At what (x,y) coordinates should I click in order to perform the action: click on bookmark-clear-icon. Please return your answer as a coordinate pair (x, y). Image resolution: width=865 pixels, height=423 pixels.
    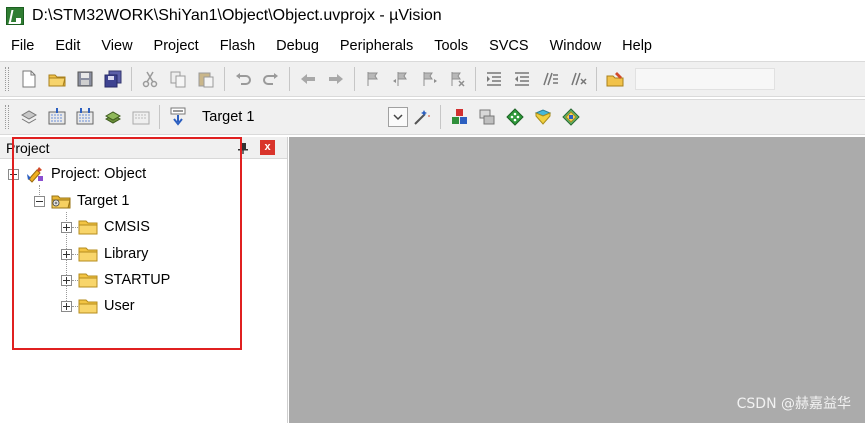
    Looking at the image, I should click on (457, 79).